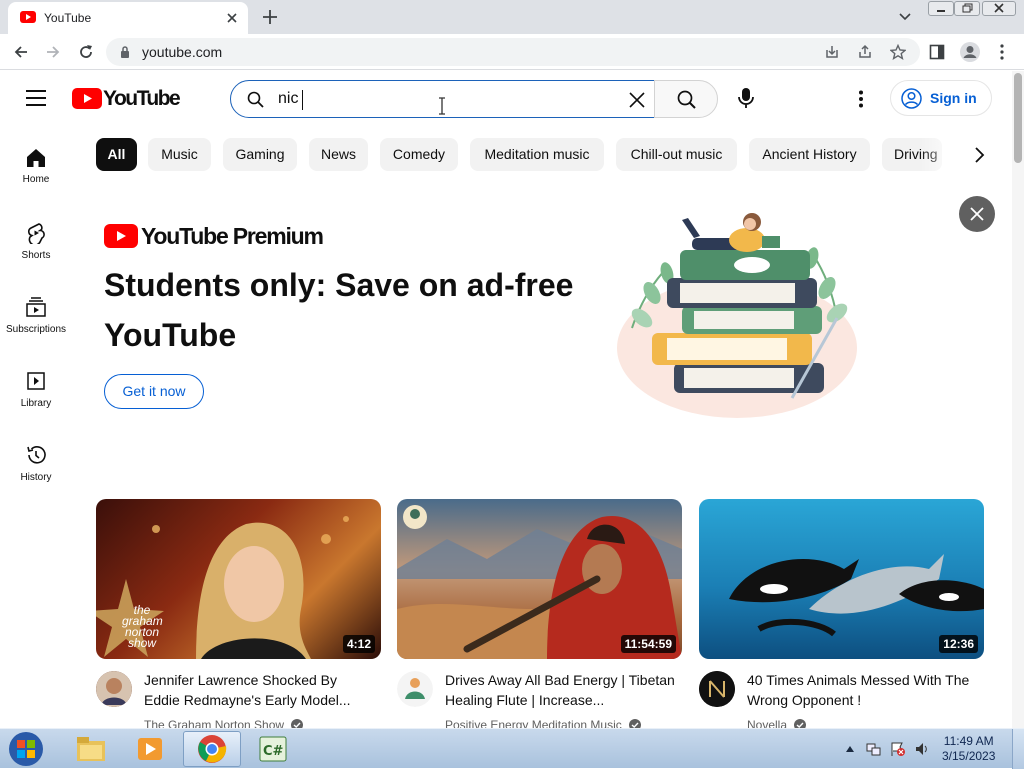  What do you see at coordinates (648, 644) in the screenshot?
I see `video-duration: 11:54:59` at bounding box center [648, 644].